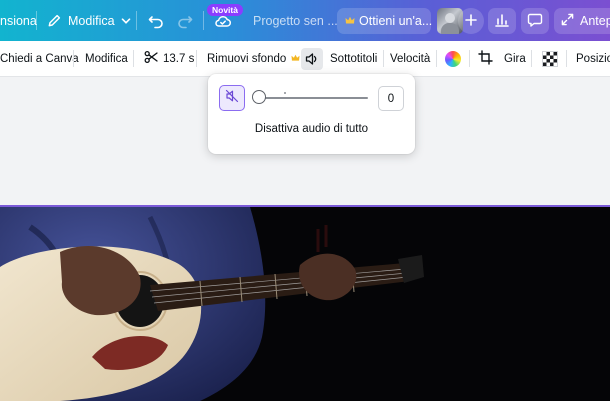 The width and height of the screenshot is (610, 401). I want to click on plus-icon, so click(471, 21).